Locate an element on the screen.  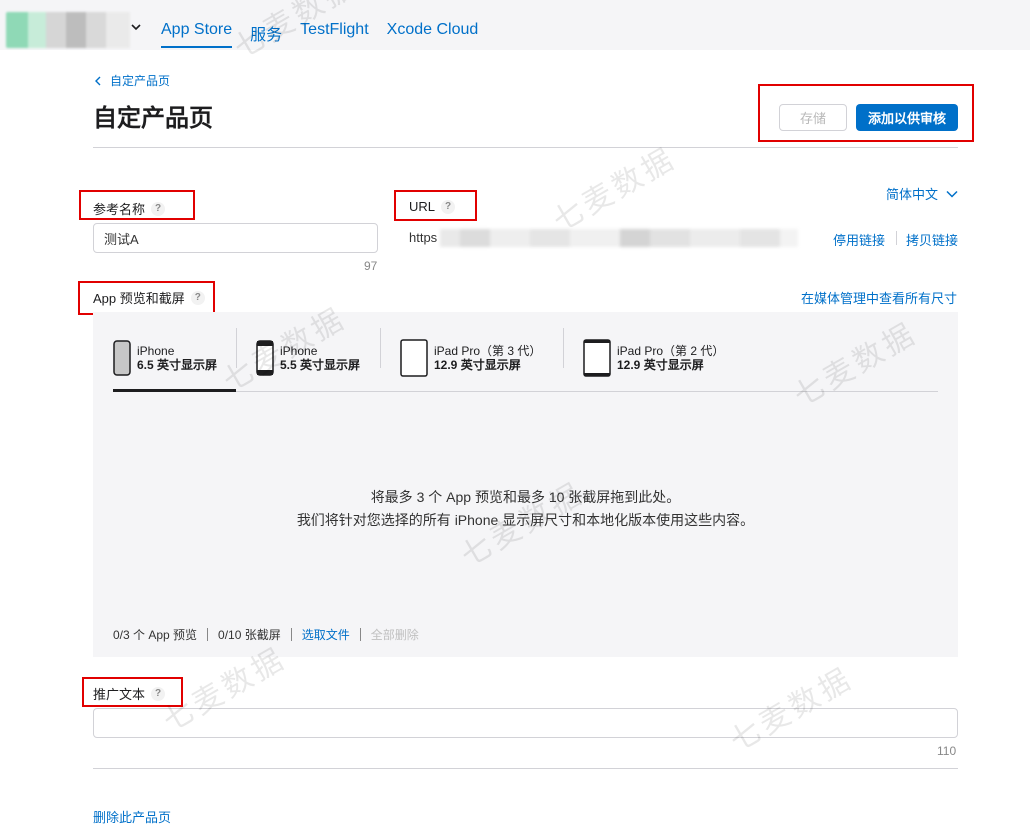
nav-xcode-cloud: Xcode Cloud is located at coordinates (433, 31).